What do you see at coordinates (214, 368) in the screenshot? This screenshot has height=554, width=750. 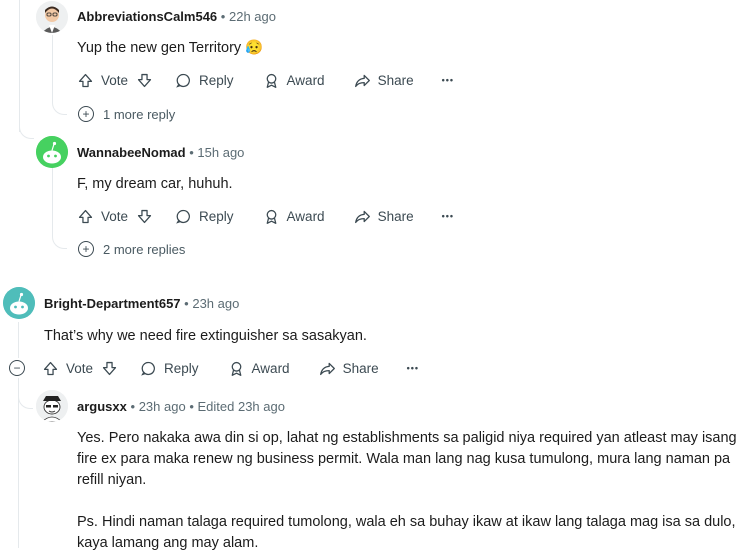 I see `comment-actions: − Vote Reply Award Share •••` at bounding box center [214, 368].